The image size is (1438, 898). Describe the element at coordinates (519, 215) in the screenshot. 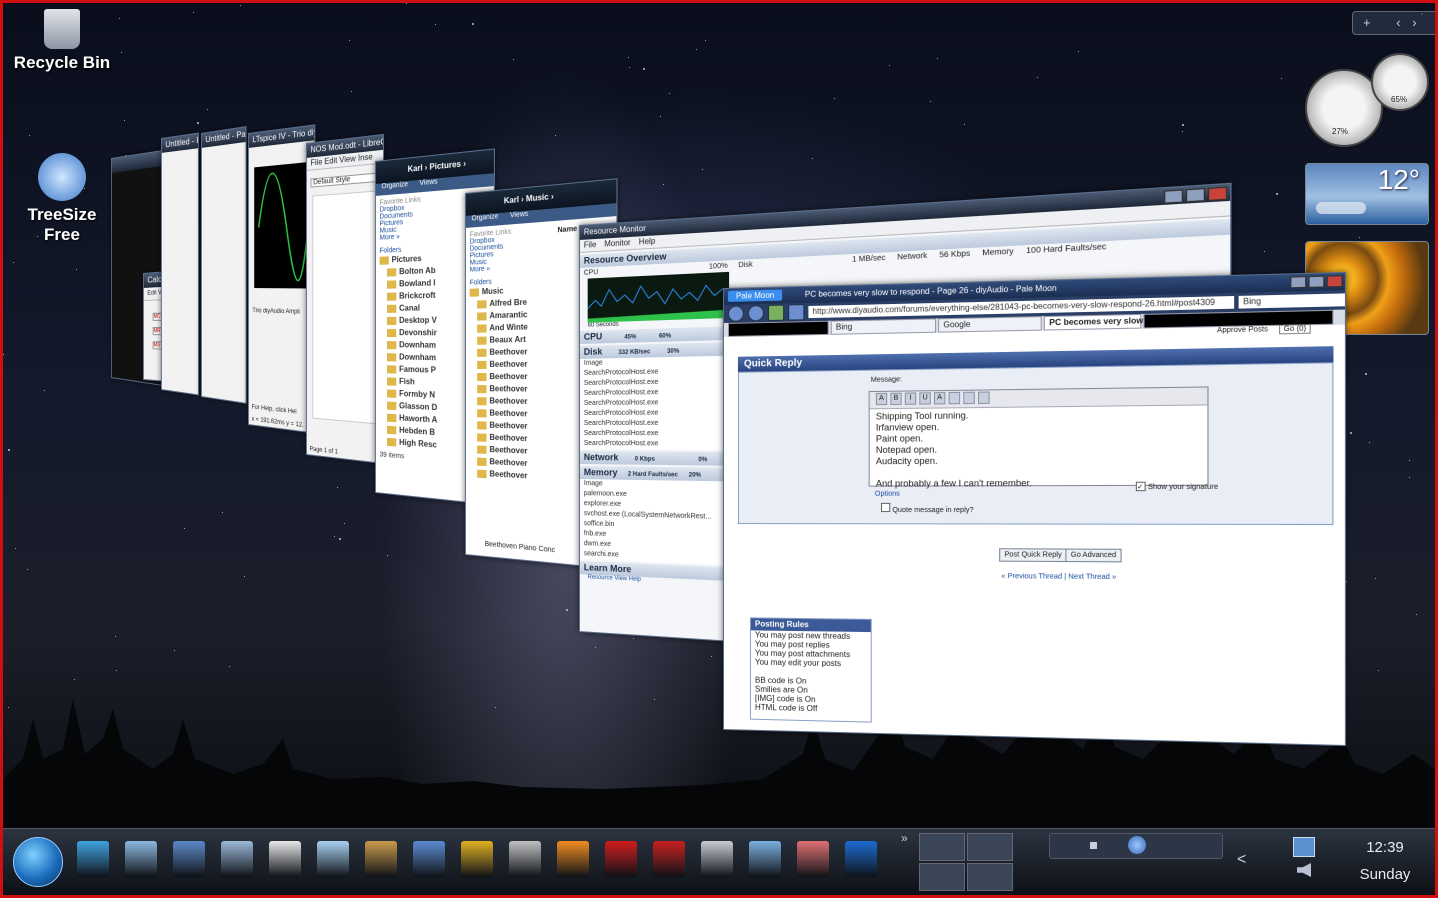

I see `music-views-button: Views` at that location.